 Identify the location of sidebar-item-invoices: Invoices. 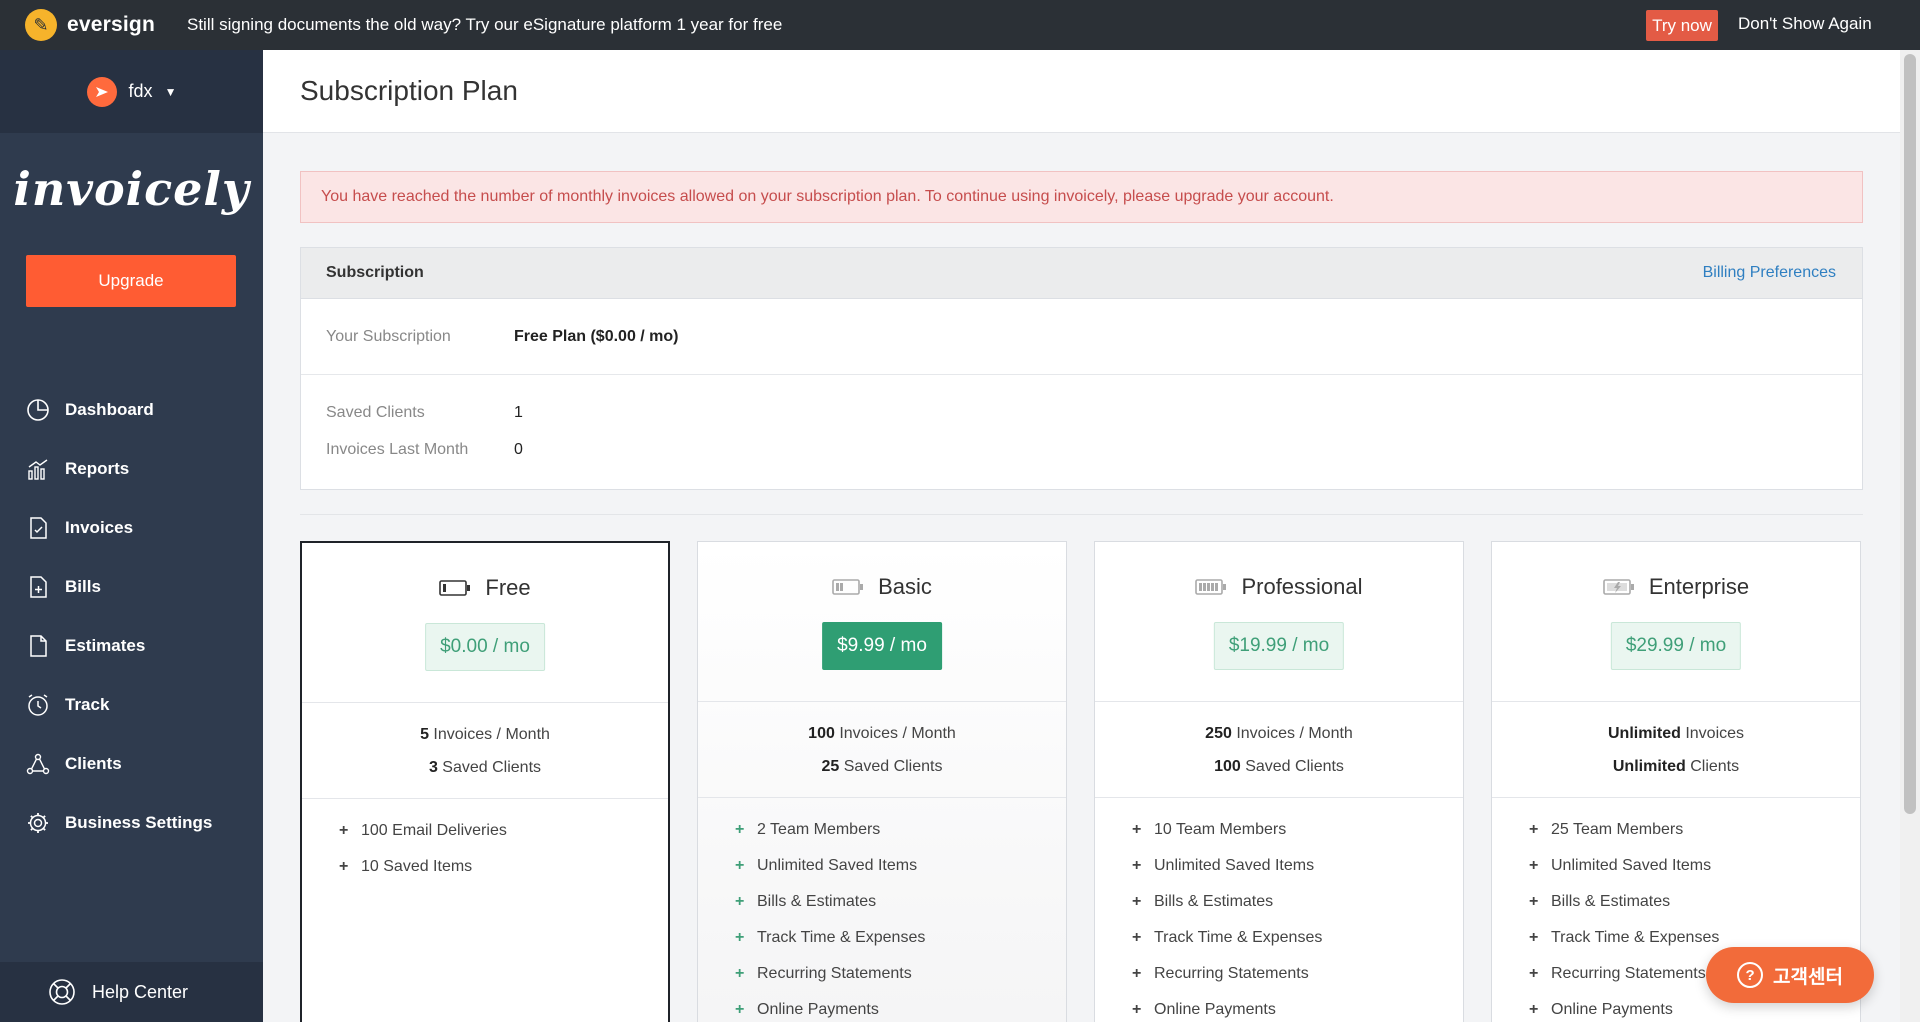
(131, 527).